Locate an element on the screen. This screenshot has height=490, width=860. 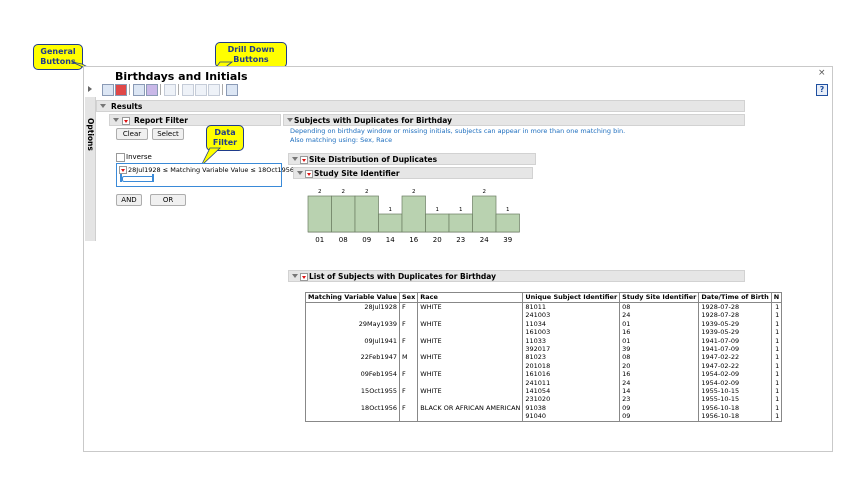
data-label-09: 2 is located at coordinates (367, 192).